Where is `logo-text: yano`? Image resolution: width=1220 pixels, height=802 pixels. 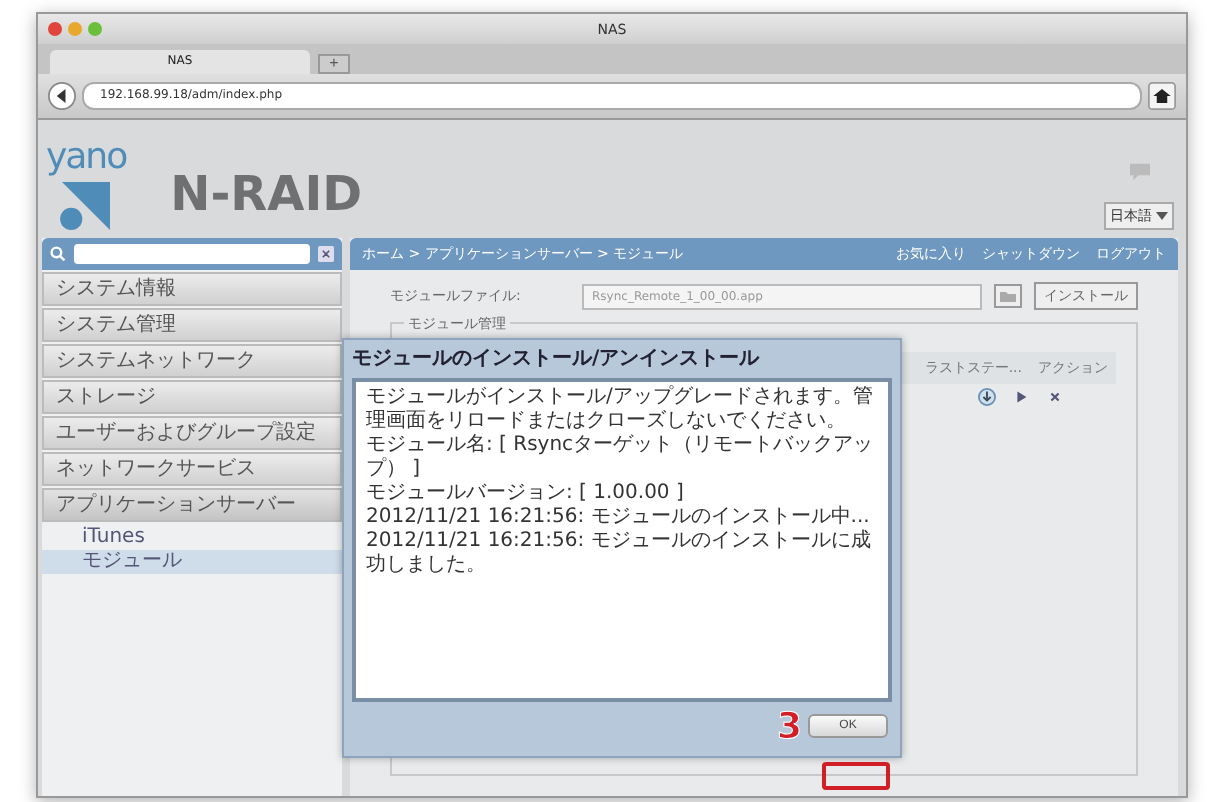
logo-text: yano is located at coordinates (86, 158).